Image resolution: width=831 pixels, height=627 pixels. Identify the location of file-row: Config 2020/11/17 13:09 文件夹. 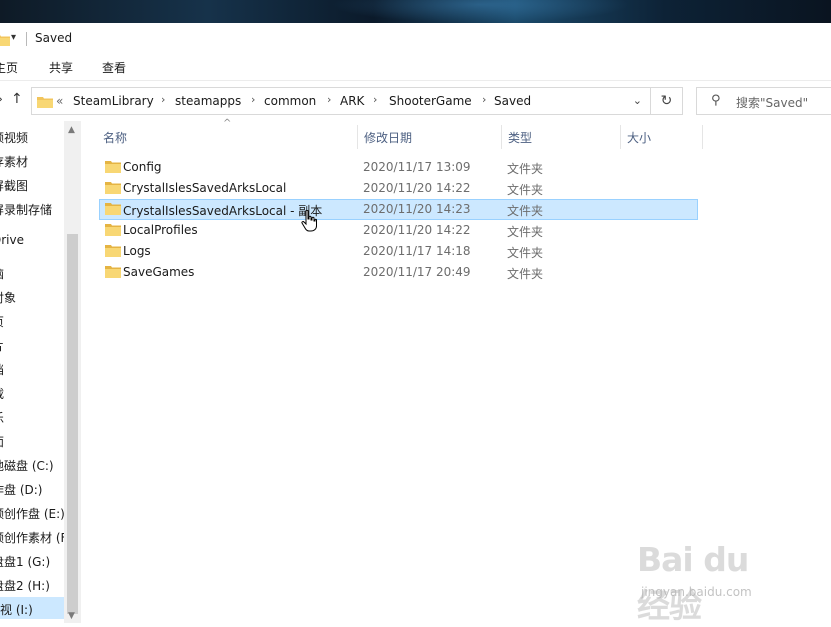
(398, 167).